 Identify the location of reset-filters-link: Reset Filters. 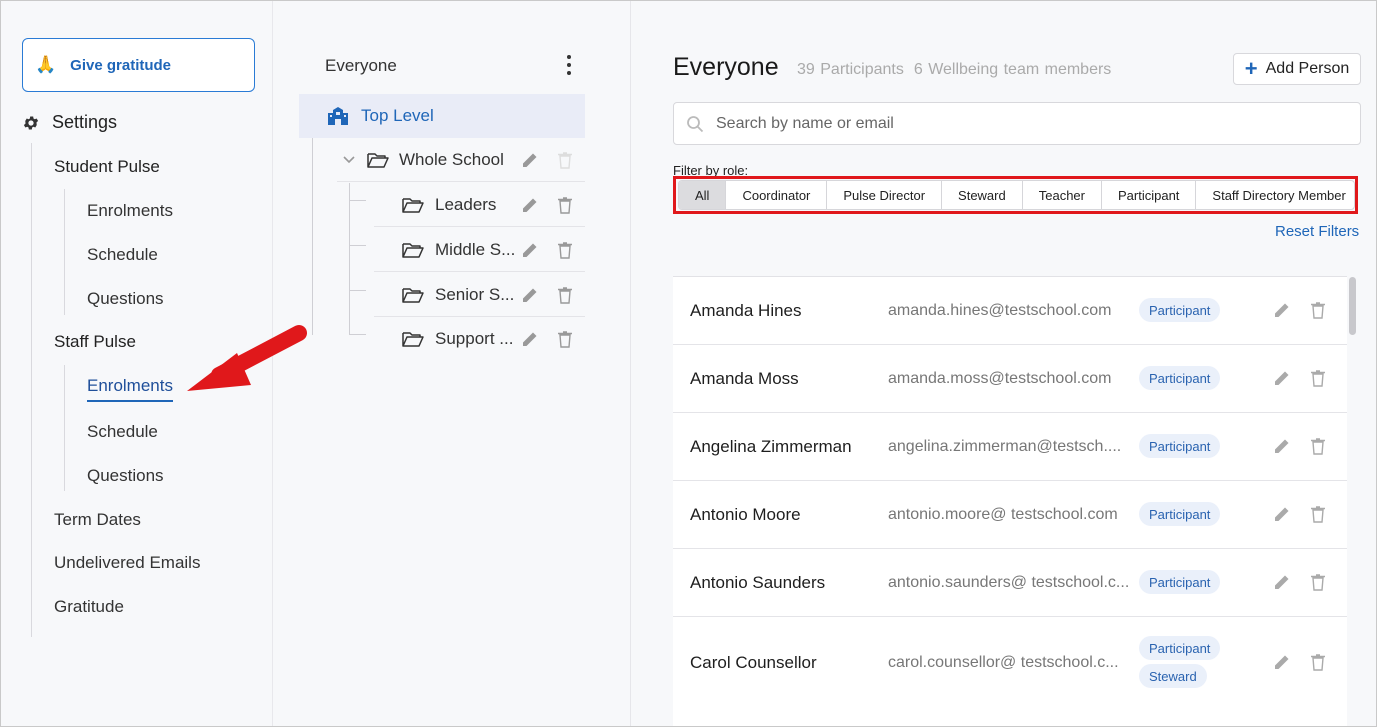
(1317, 231).